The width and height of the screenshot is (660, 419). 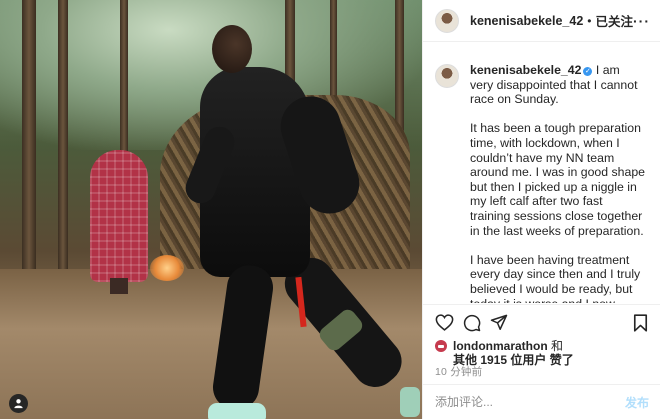 What do you see at coordinates (410, 402) in the screenshot?
I see `runner-shoe-back` at bounding box center [410, 402].